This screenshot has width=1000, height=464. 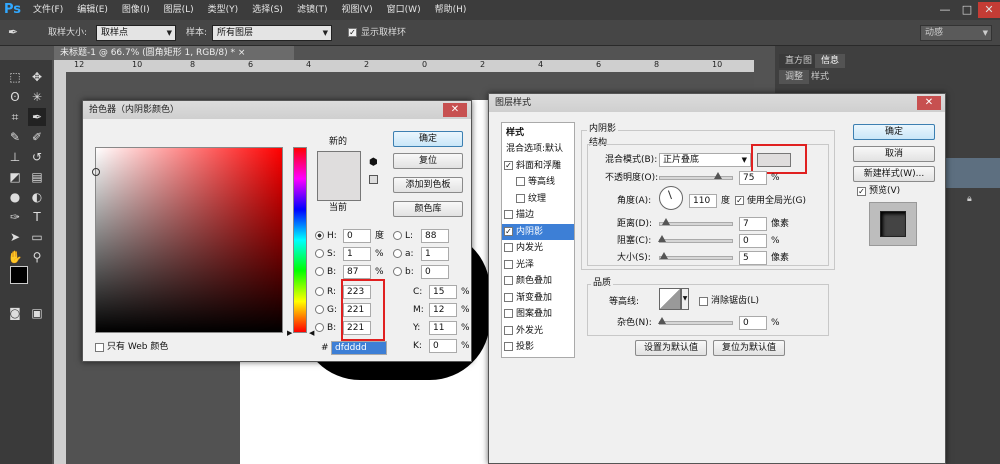 What do you see at coordinates (749, 348) in the screenshot?
I see `reset-default-button: 复位为默认值` at bounding box center [749, 348].